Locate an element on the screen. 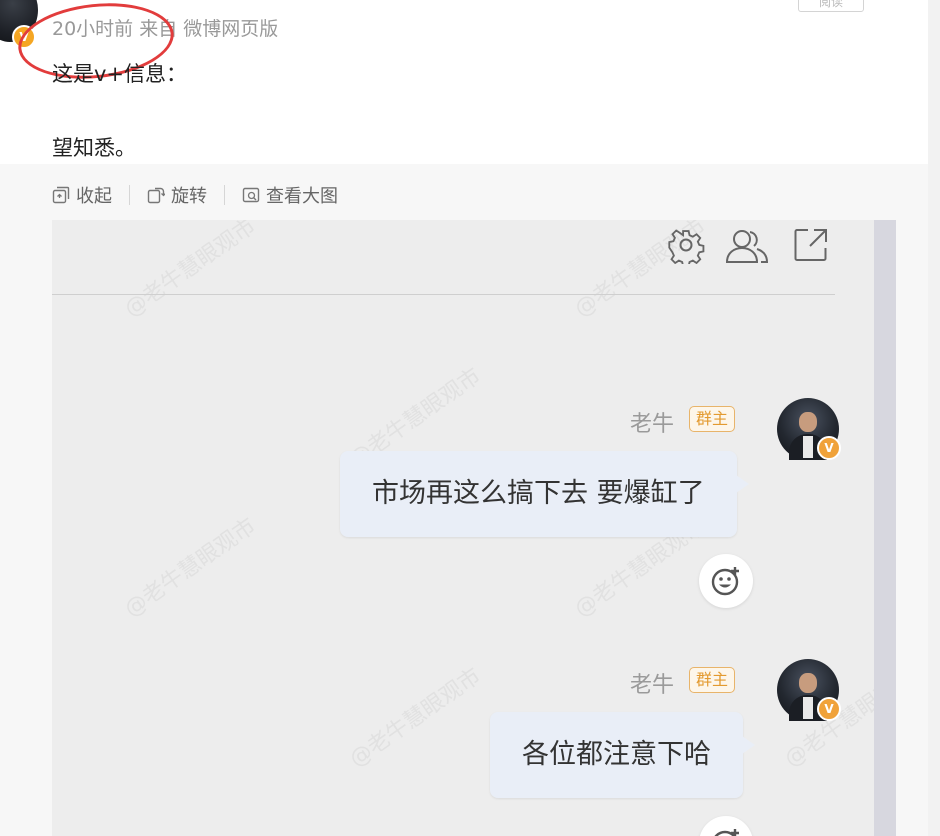  post-text-line-2: 望知悉。 is located at coordinates (94, 148).